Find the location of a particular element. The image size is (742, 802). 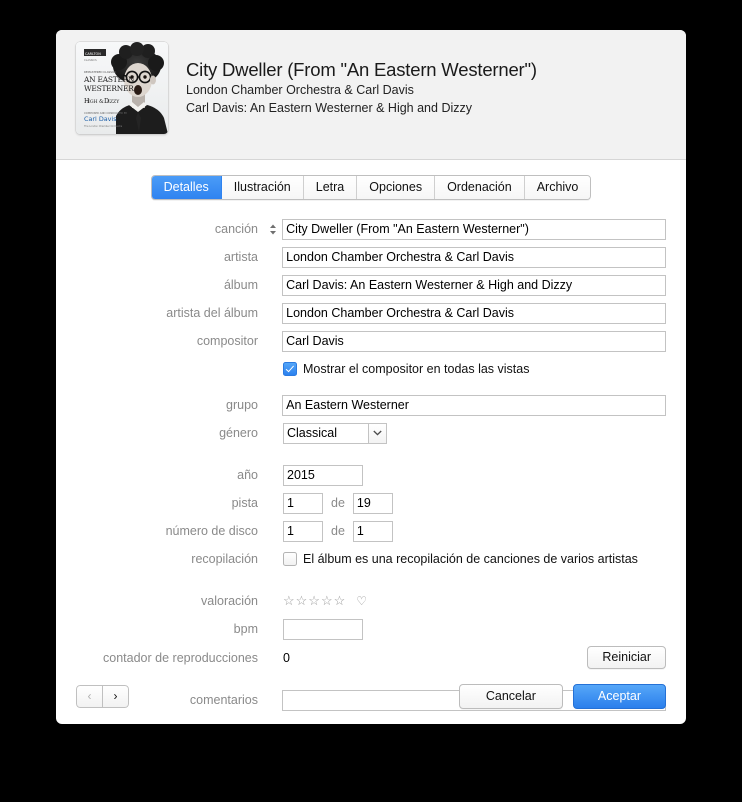

row-genre: género is located at coordinates (371, 433).